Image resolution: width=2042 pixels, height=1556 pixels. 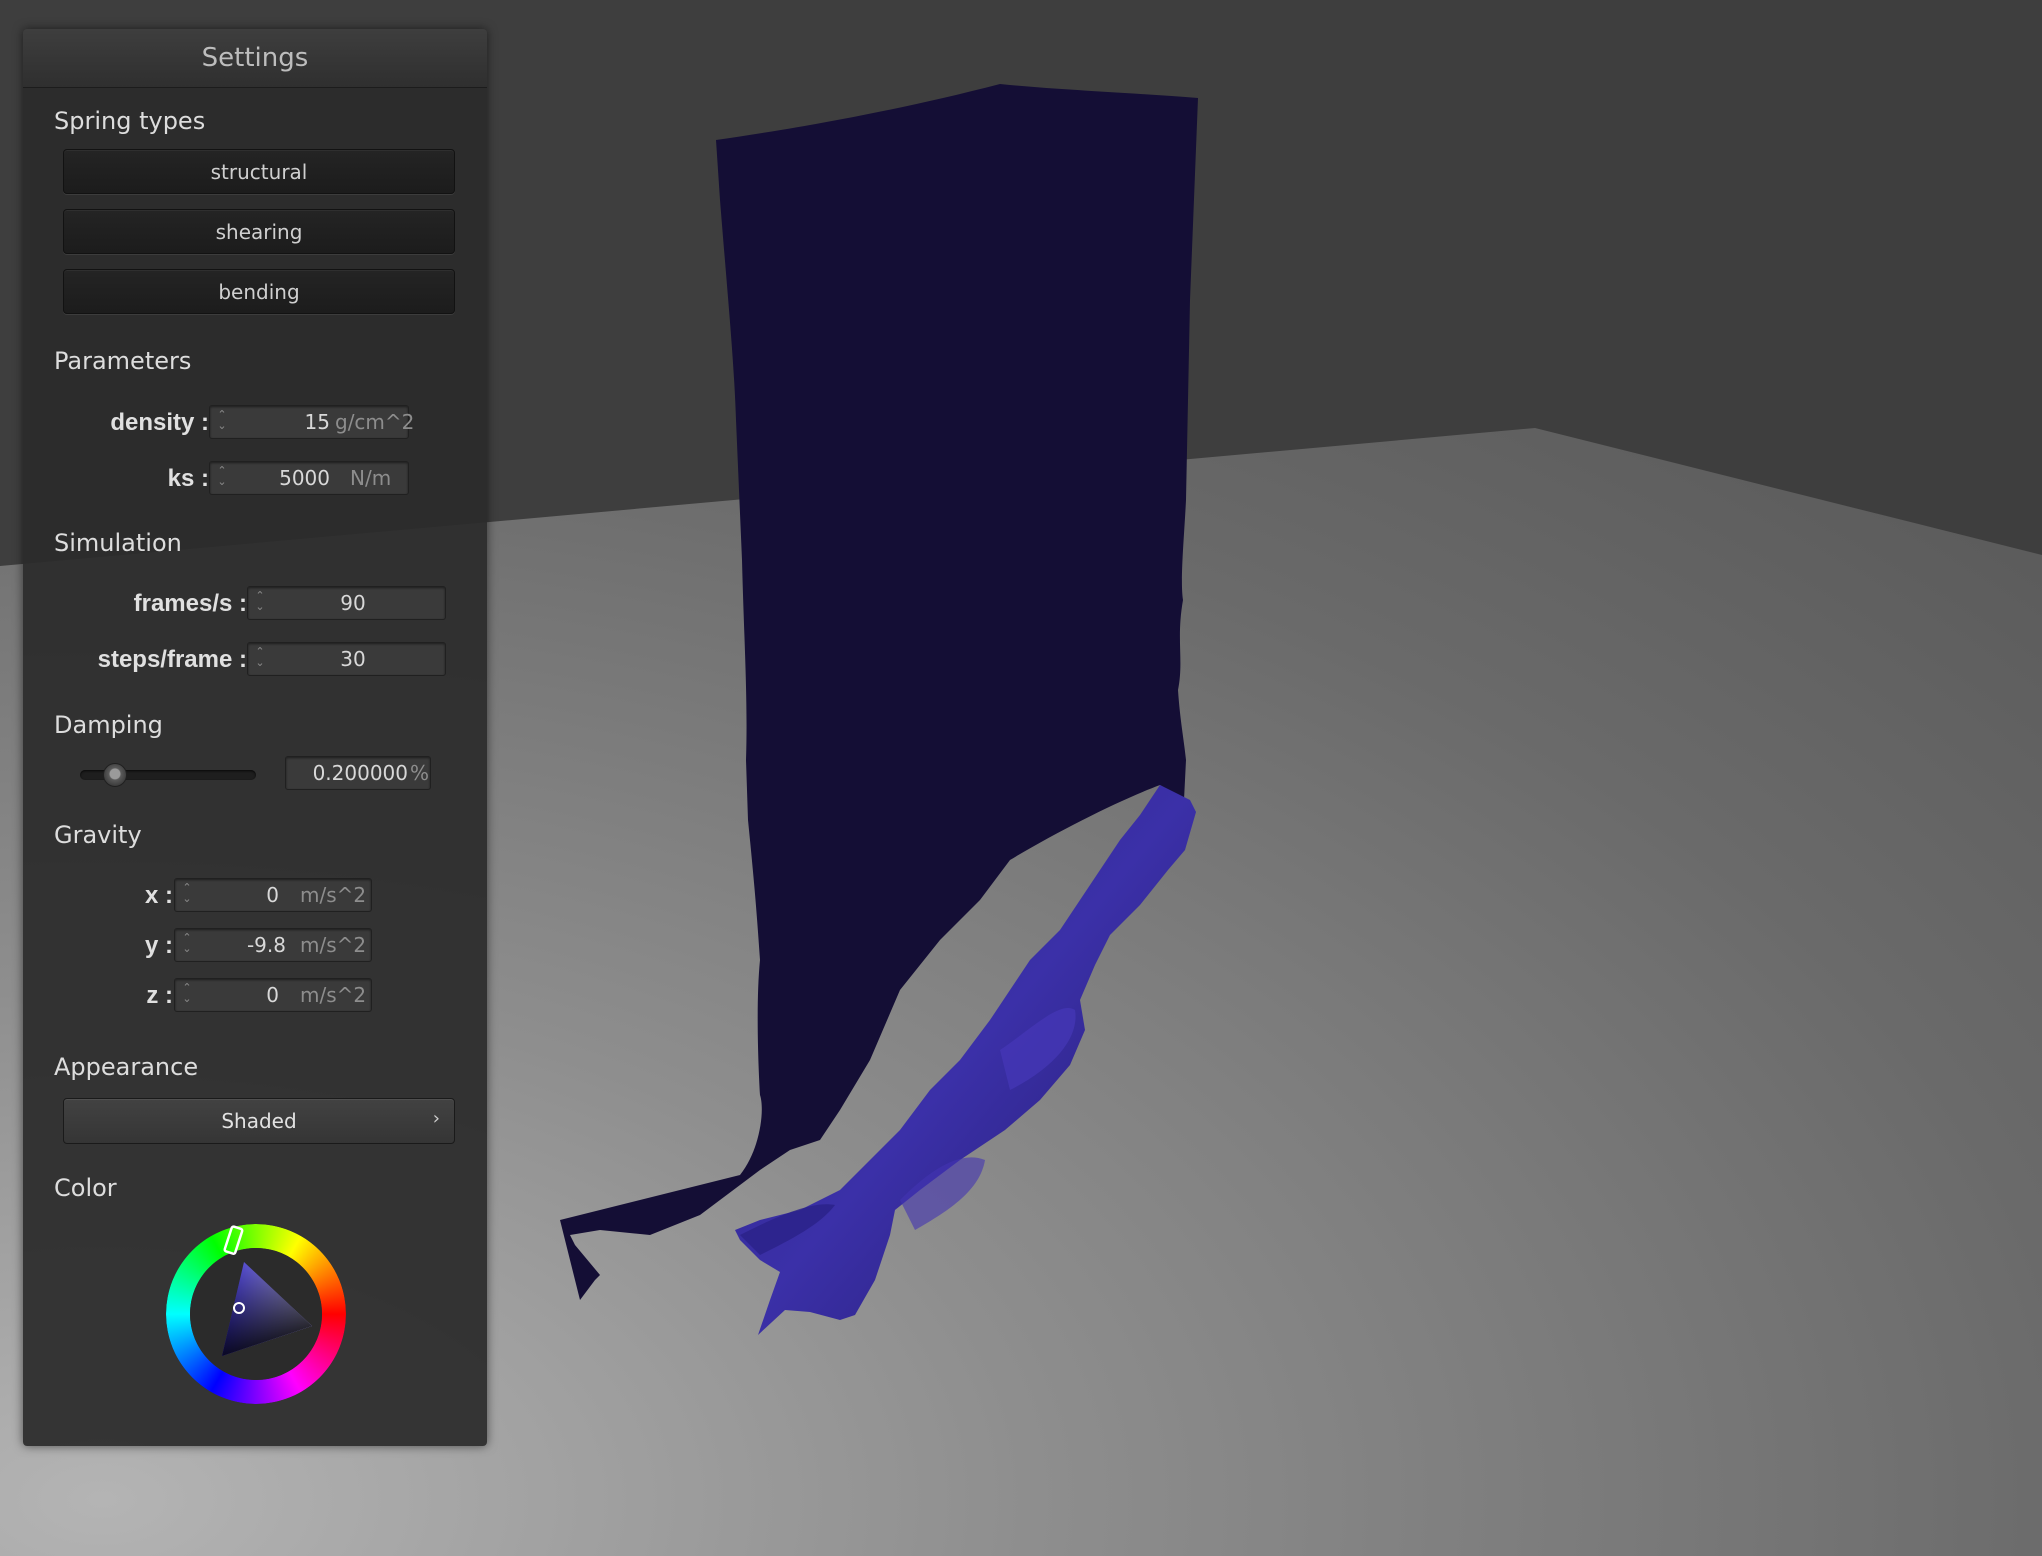 I want to click on chevron-right-icon: ›, so click(x=436, y=1118).